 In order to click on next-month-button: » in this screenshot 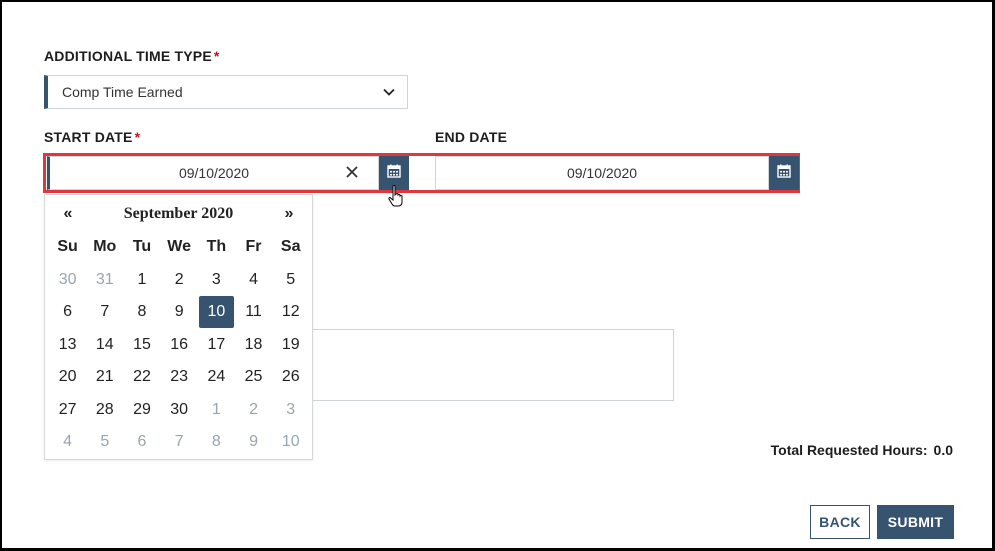, I will do `click(289, 214)`.